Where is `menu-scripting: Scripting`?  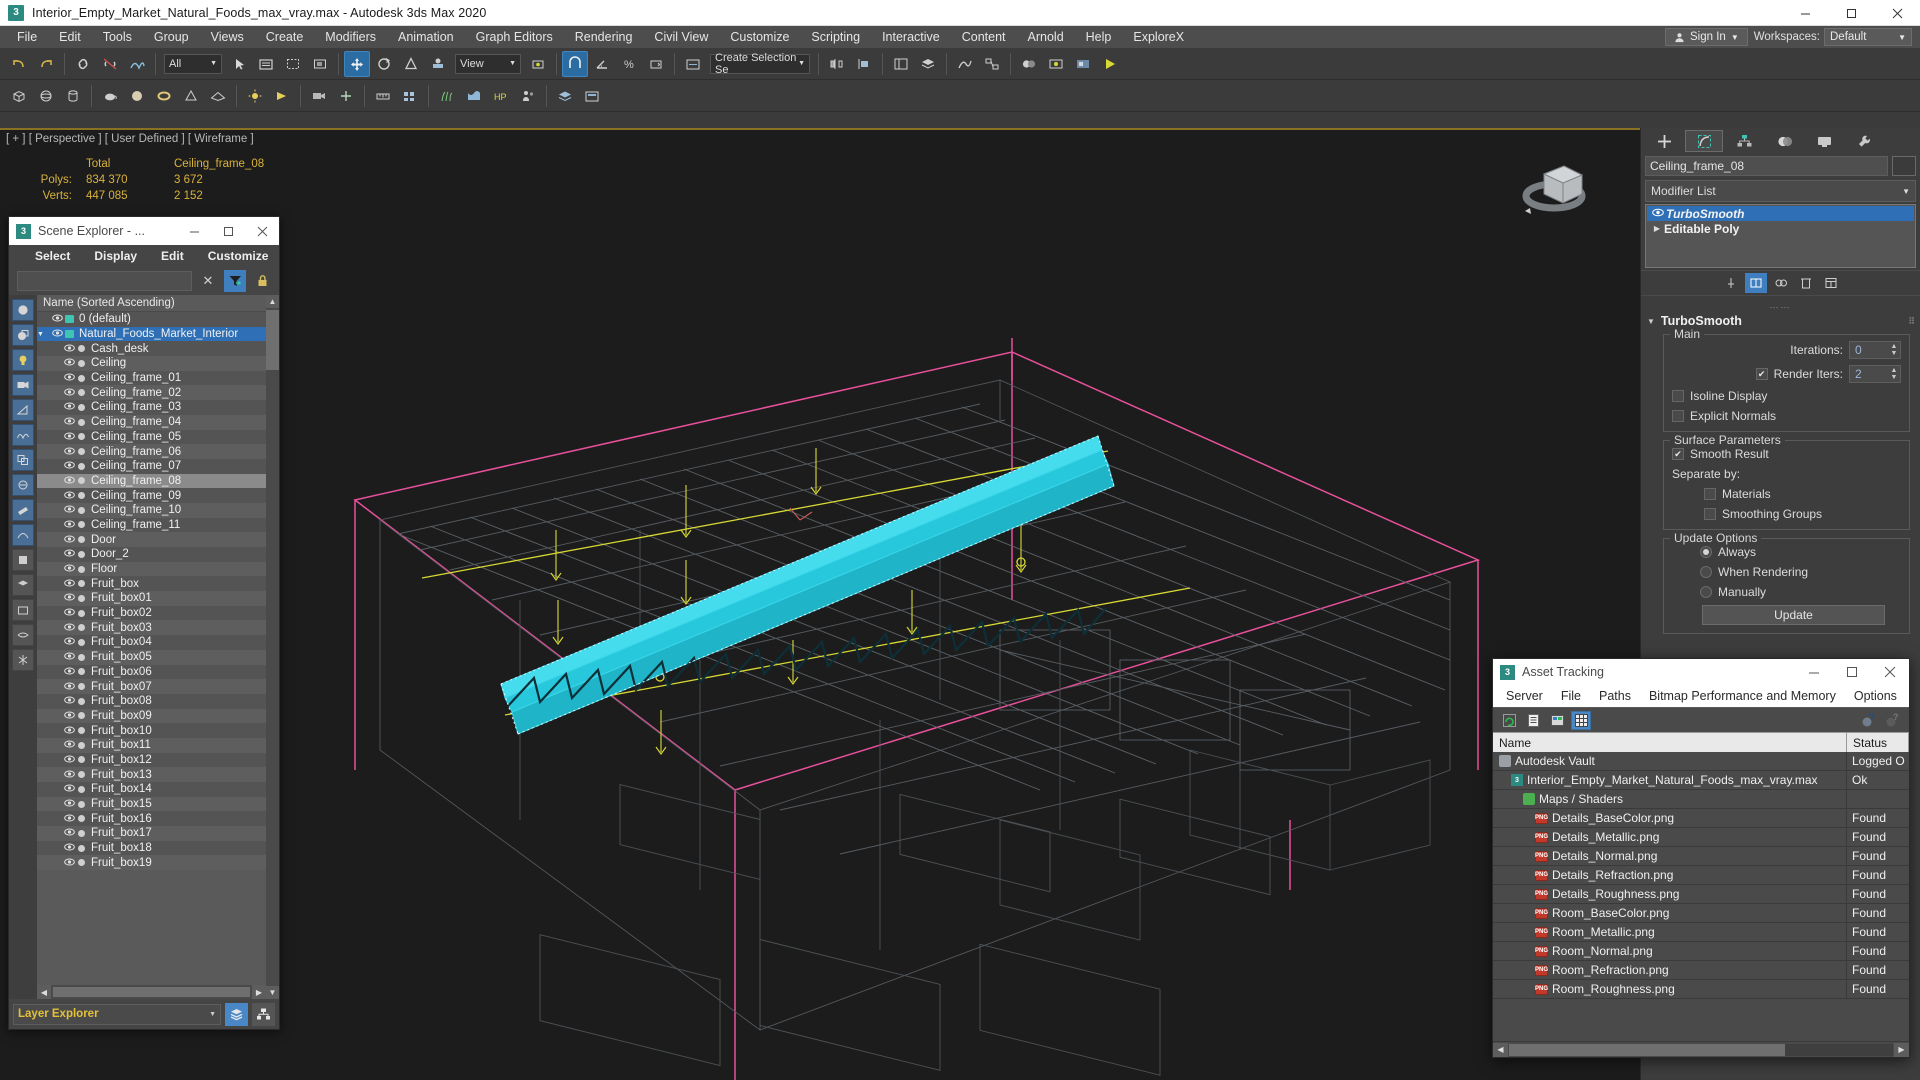
menu-scripting: Scripting is located at coordinates (835, 37).